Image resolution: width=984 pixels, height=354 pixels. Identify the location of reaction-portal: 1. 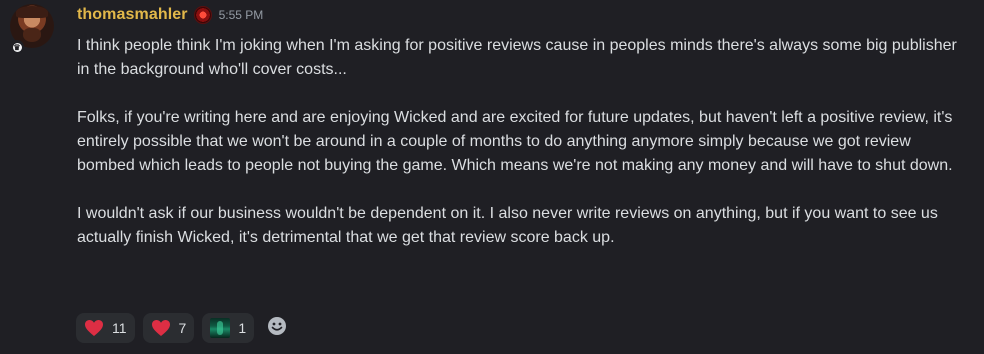
(228, 328).